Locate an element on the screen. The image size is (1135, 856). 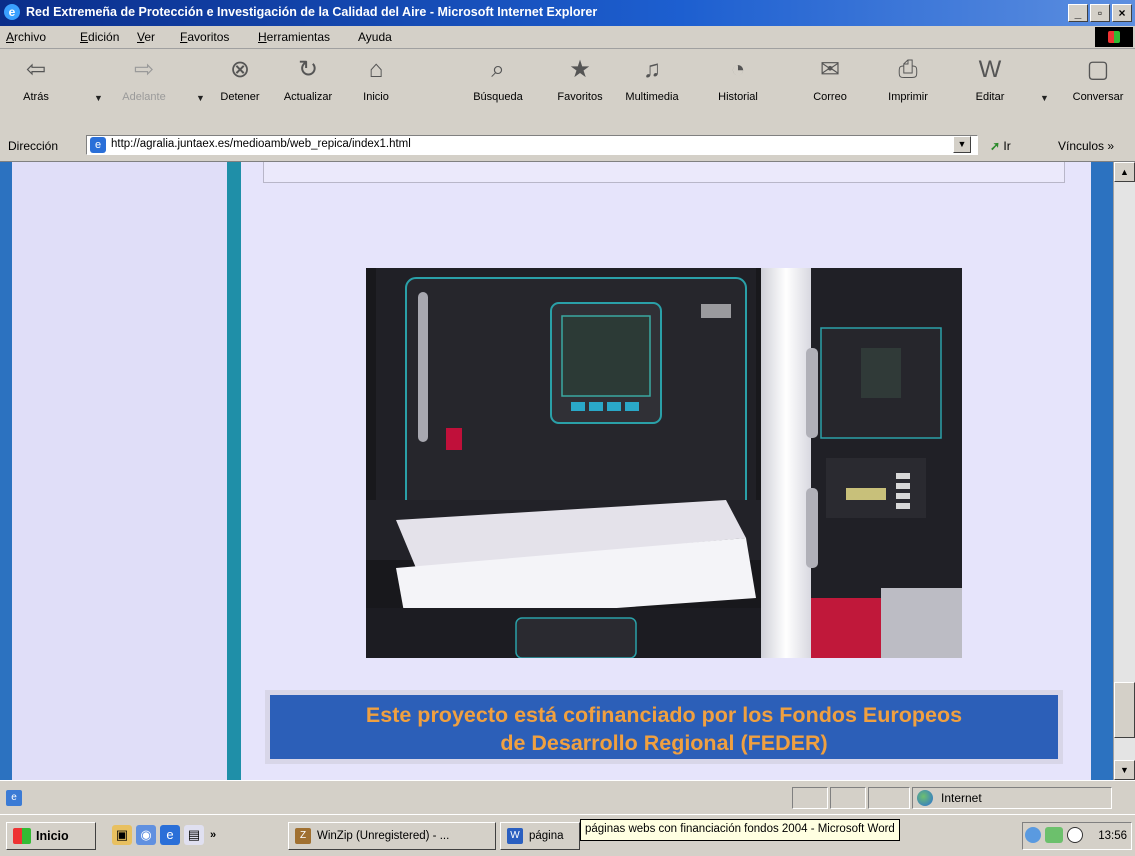
panda-icon is located at coordinates (1075, 835).